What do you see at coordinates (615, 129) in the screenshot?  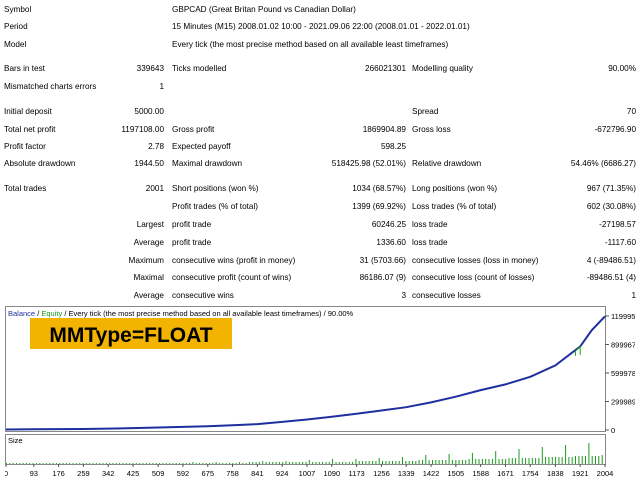 I see `grossloss-value: -672796.90` at bounding box center [615, 129].